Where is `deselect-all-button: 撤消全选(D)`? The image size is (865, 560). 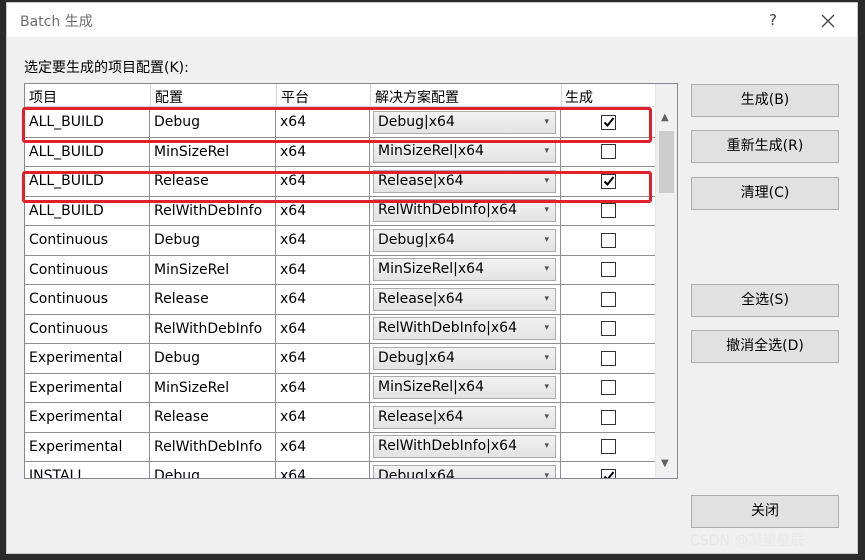 deselect-all-button: 撤消全选(D) is located at coordinates (765, 346).